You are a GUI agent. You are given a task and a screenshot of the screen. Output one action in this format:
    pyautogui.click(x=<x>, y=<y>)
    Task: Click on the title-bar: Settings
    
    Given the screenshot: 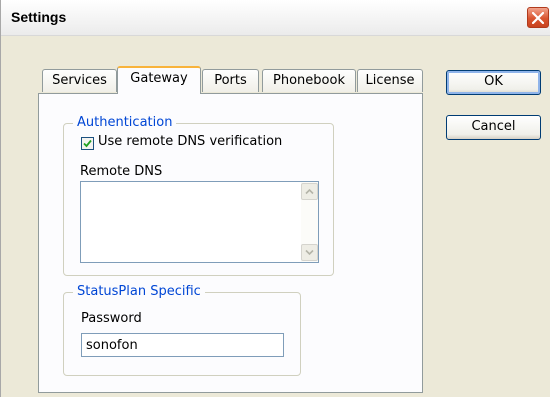 What is the action you would take?
    pyautogui.click(x=275, y=18)
    